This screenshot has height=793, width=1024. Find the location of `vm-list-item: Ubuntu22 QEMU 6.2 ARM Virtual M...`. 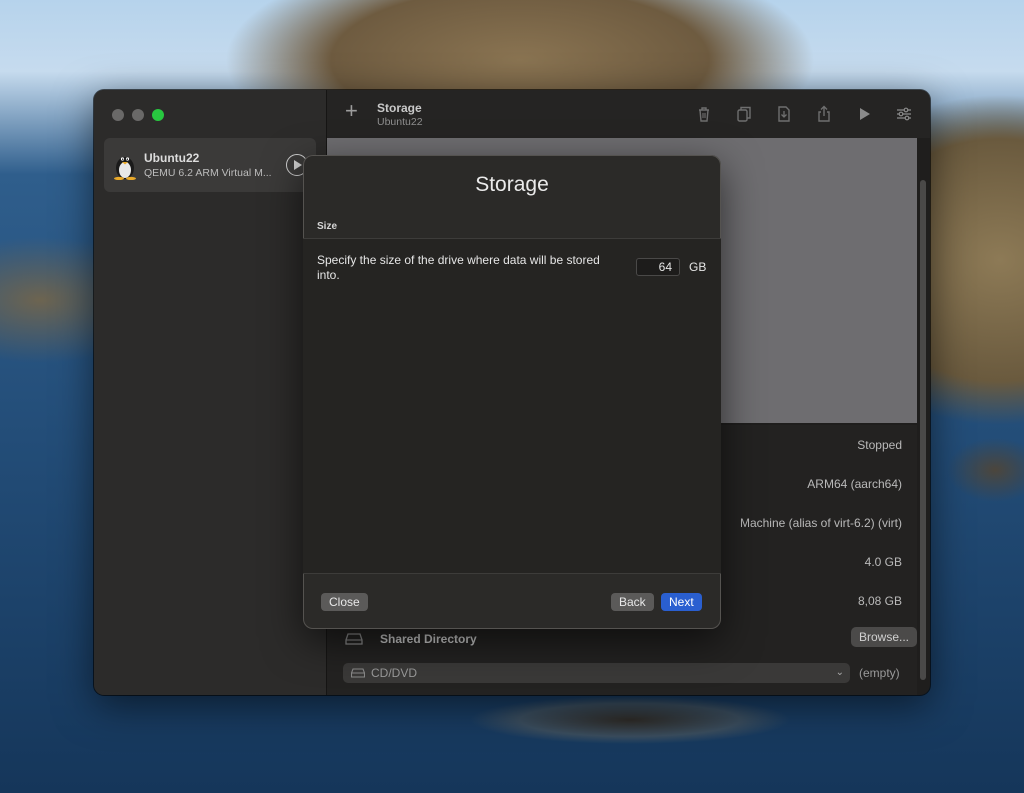

vm-list-item: Ubuntu22 QEMU 6.2 ARM Virtual M... is located at coordinates (210, 165).